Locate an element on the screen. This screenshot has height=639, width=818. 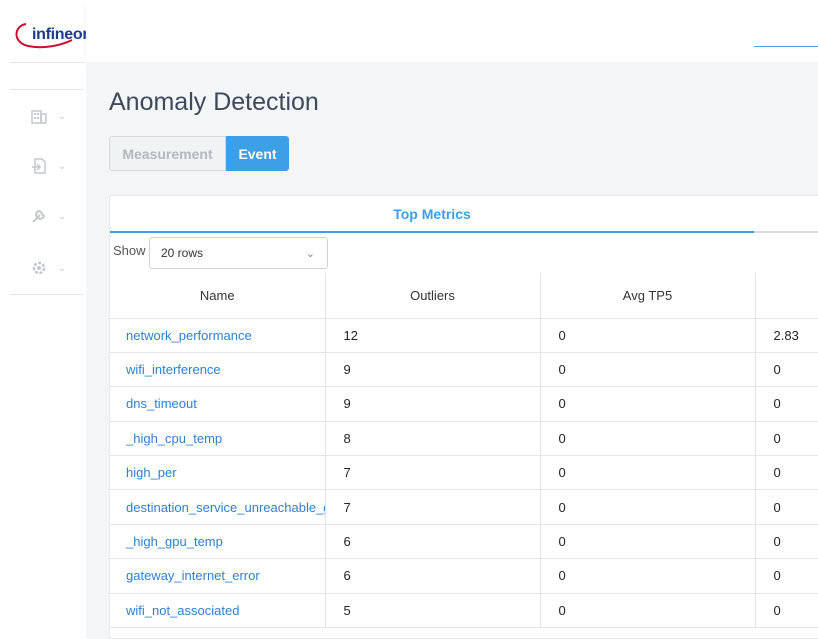
table-row: network_performance 12 0 2.83 is located at coordinates (464, 335).